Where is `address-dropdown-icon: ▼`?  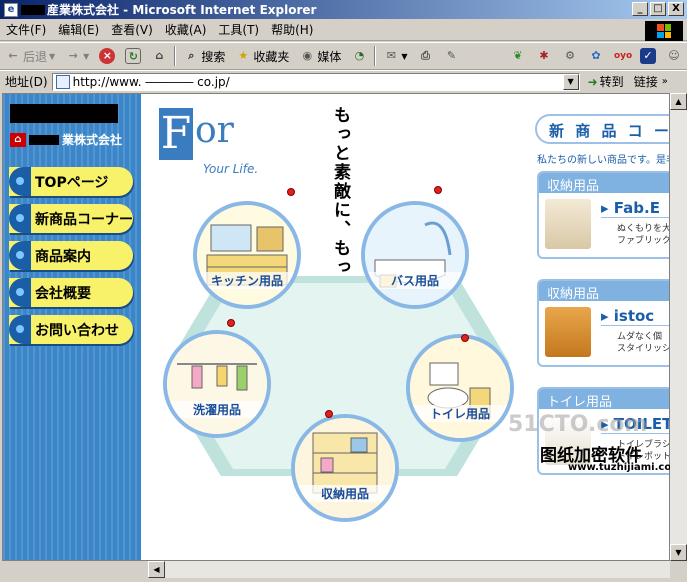 address-dropdown-icon: ▼ is located at coordinates (570, 81).